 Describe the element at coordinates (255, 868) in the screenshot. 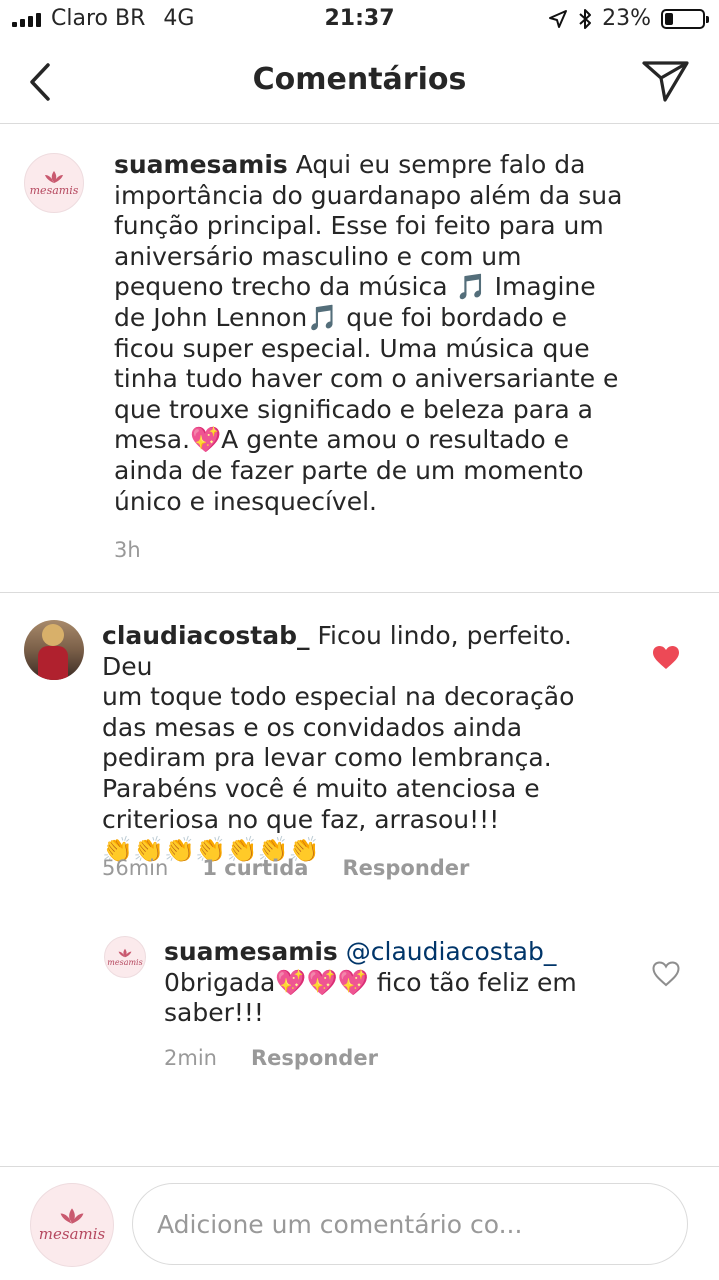

I see `likes-count-link: 1 curtida` at that location.